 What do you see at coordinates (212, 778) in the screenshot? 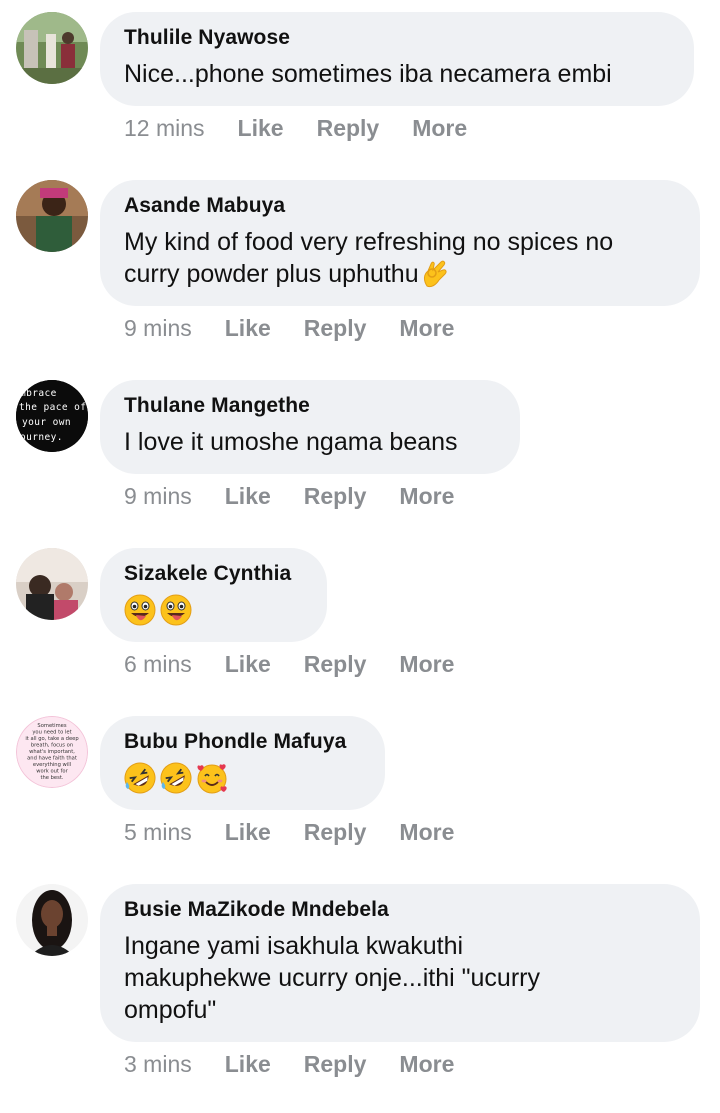
I see `smiling-face-with-hearts-icon` at bounding box center [212, 778].